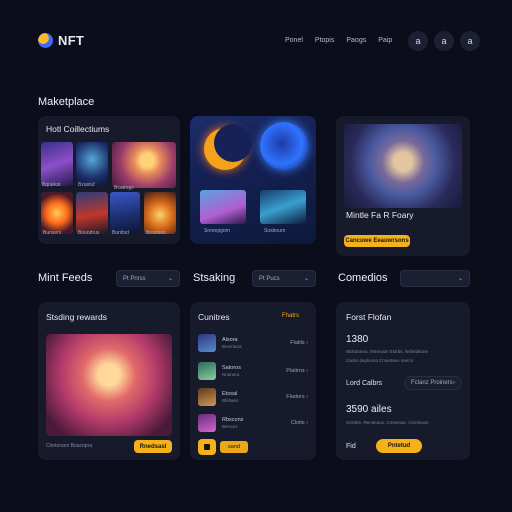 This screenshot has width=512, height=512. What do you see at coordinates (295, 371) in the screenshot?
I see `creator-value: Platirns` at bounding box center [295, 371].